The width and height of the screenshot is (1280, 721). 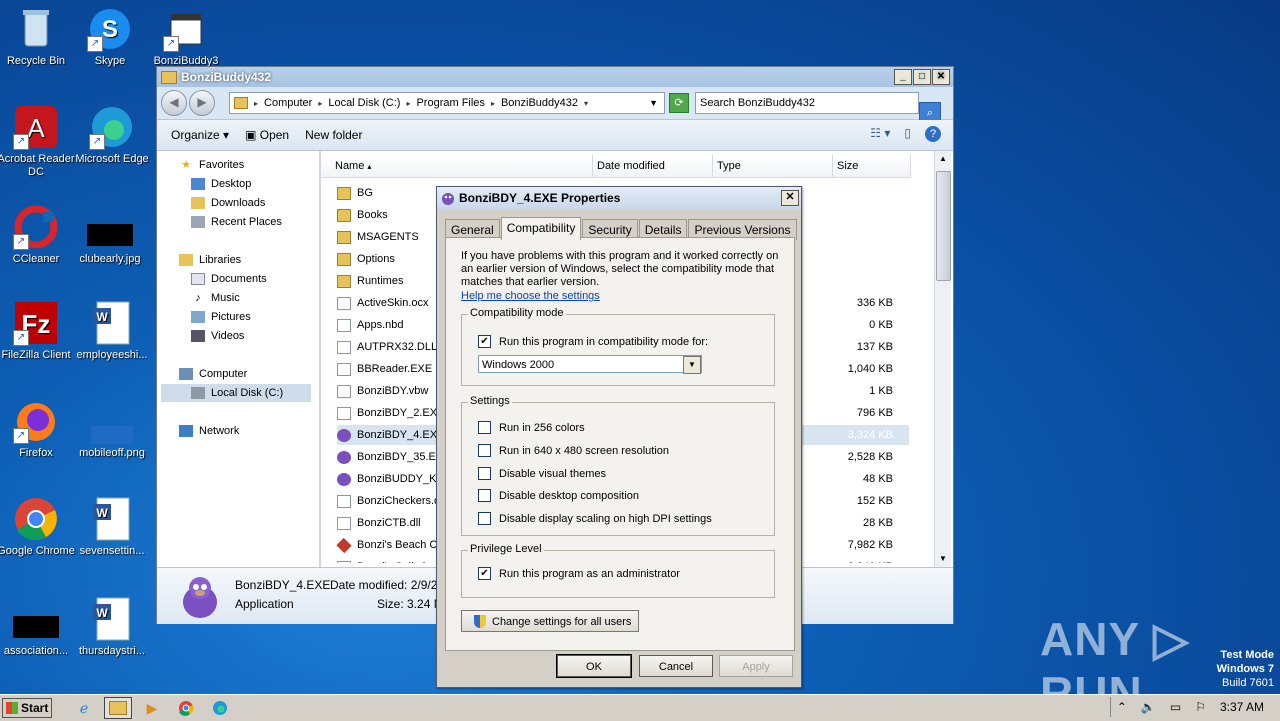 I want to click on volume-icon: 🔈, so click(x=1148, y=707).